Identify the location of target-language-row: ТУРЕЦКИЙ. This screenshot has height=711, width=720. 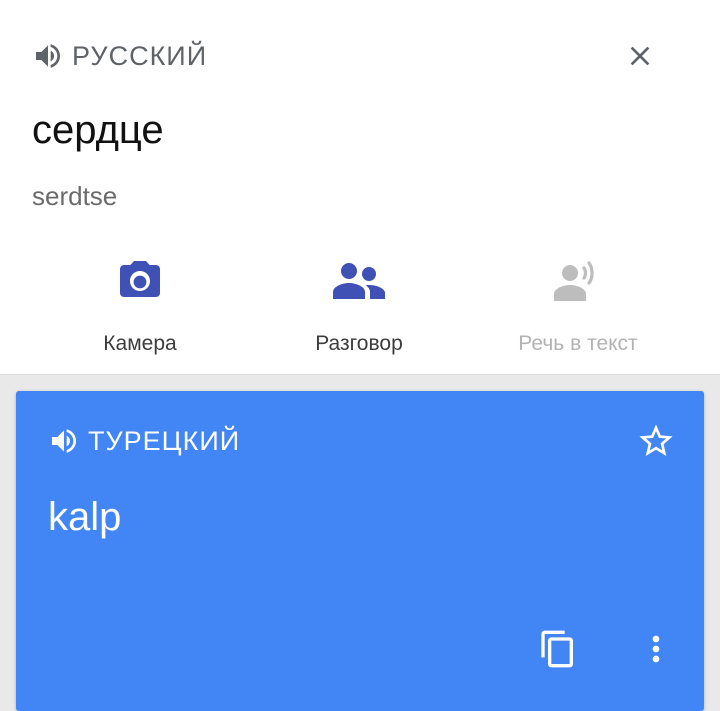
(144, 441).